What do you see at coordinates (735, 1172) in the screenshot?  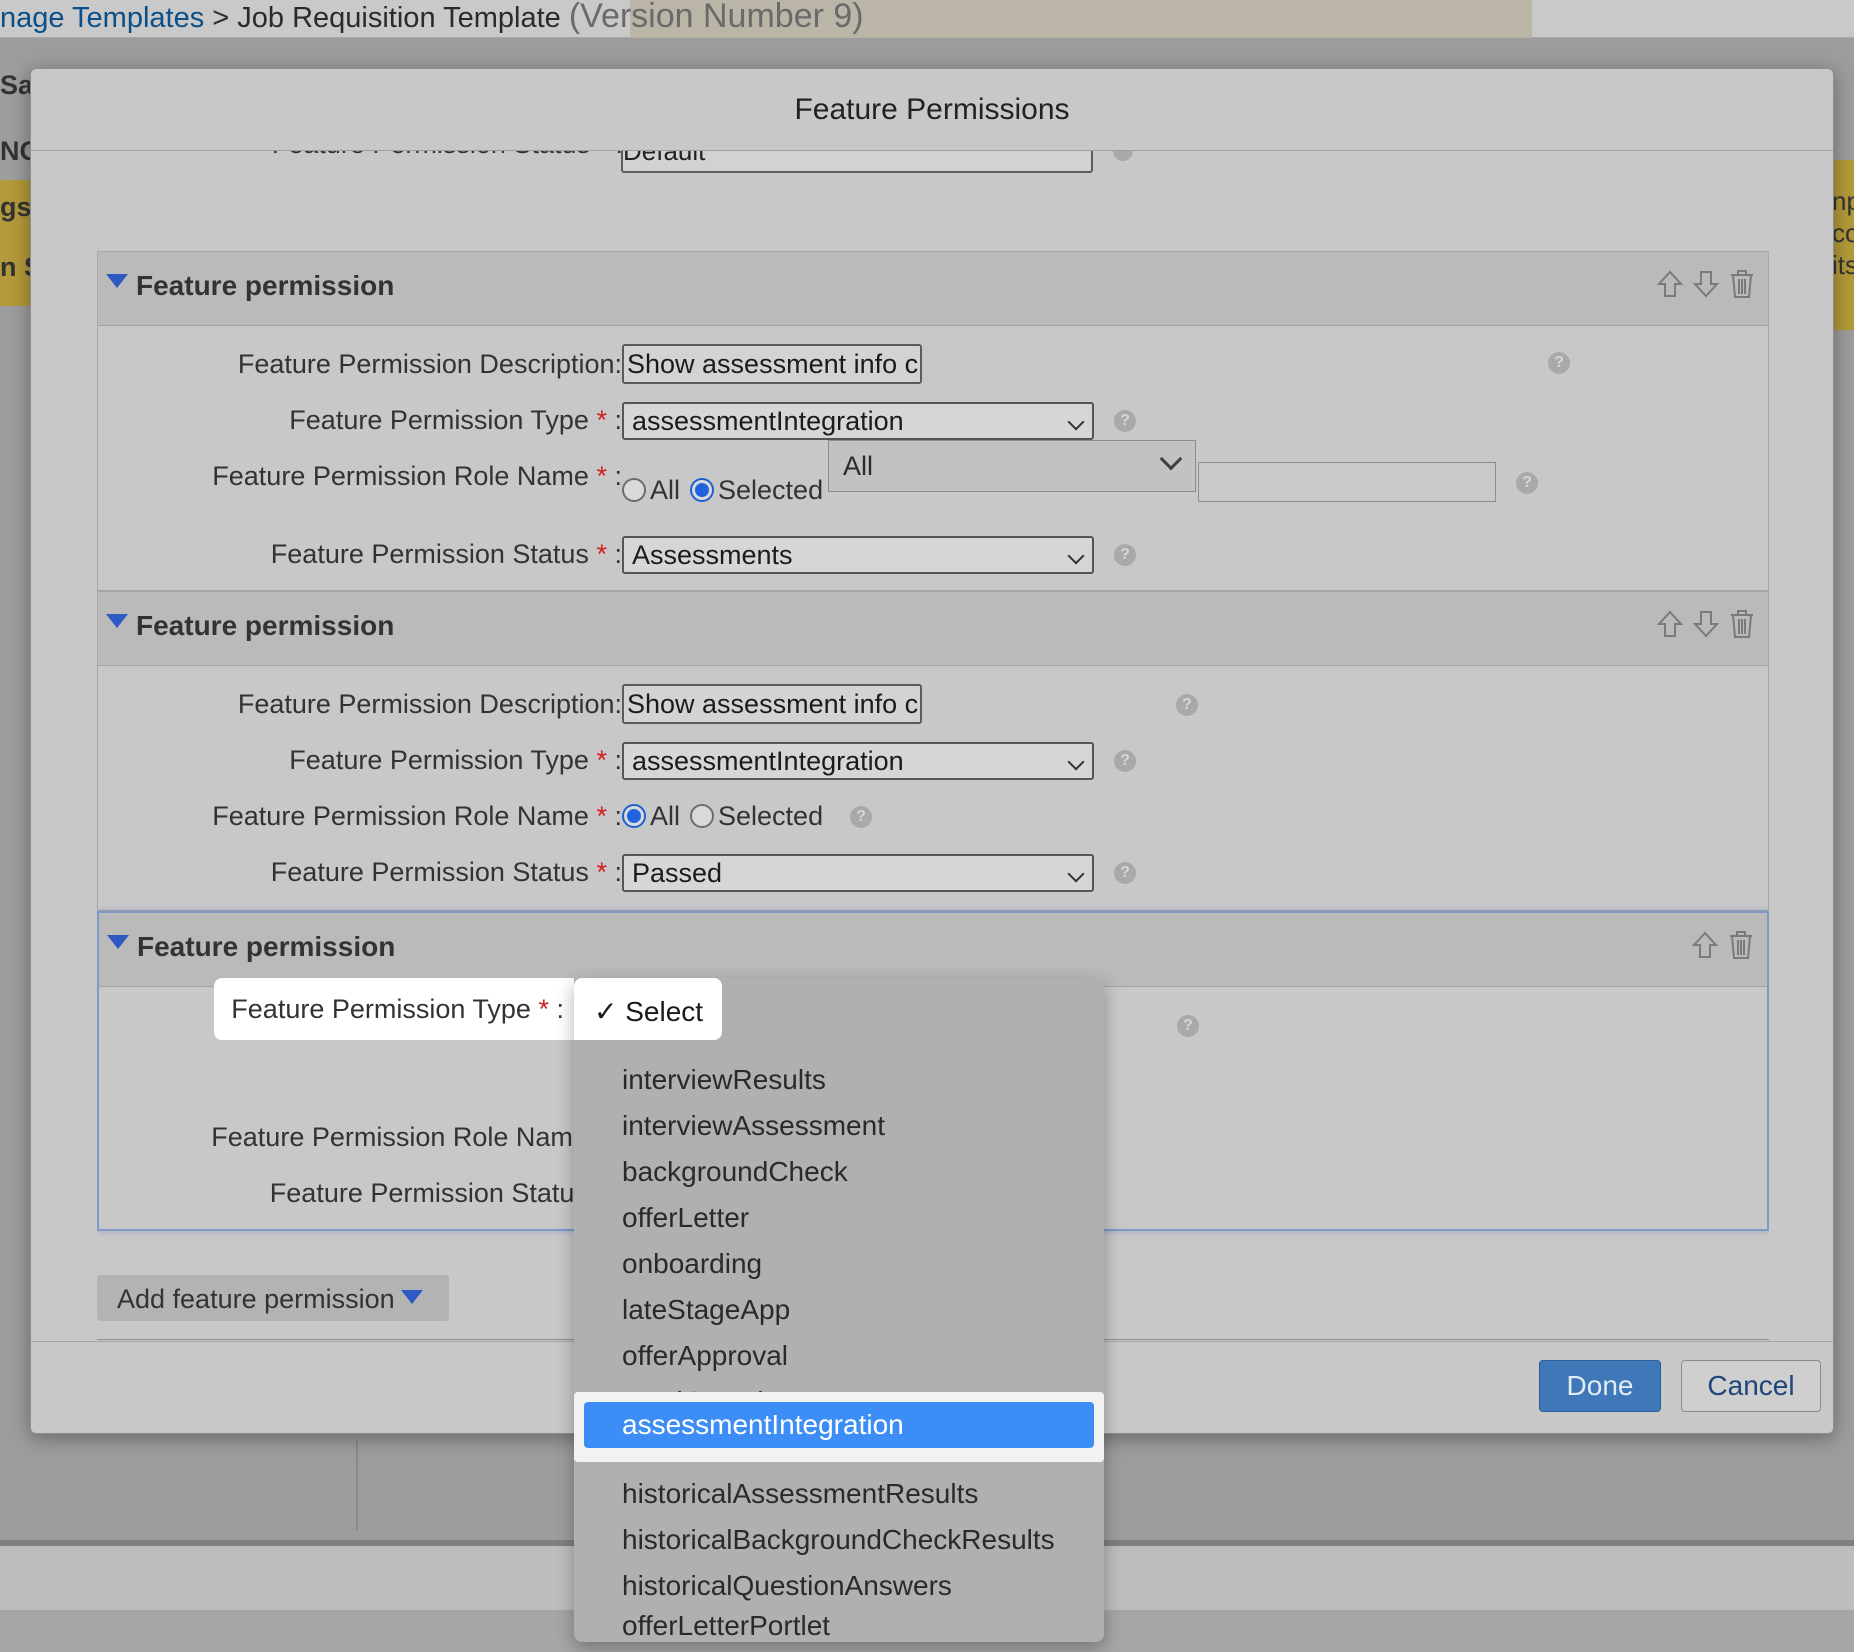 I see `dropdown-option: backgroundCheck` at bounding box center [735, 1172].